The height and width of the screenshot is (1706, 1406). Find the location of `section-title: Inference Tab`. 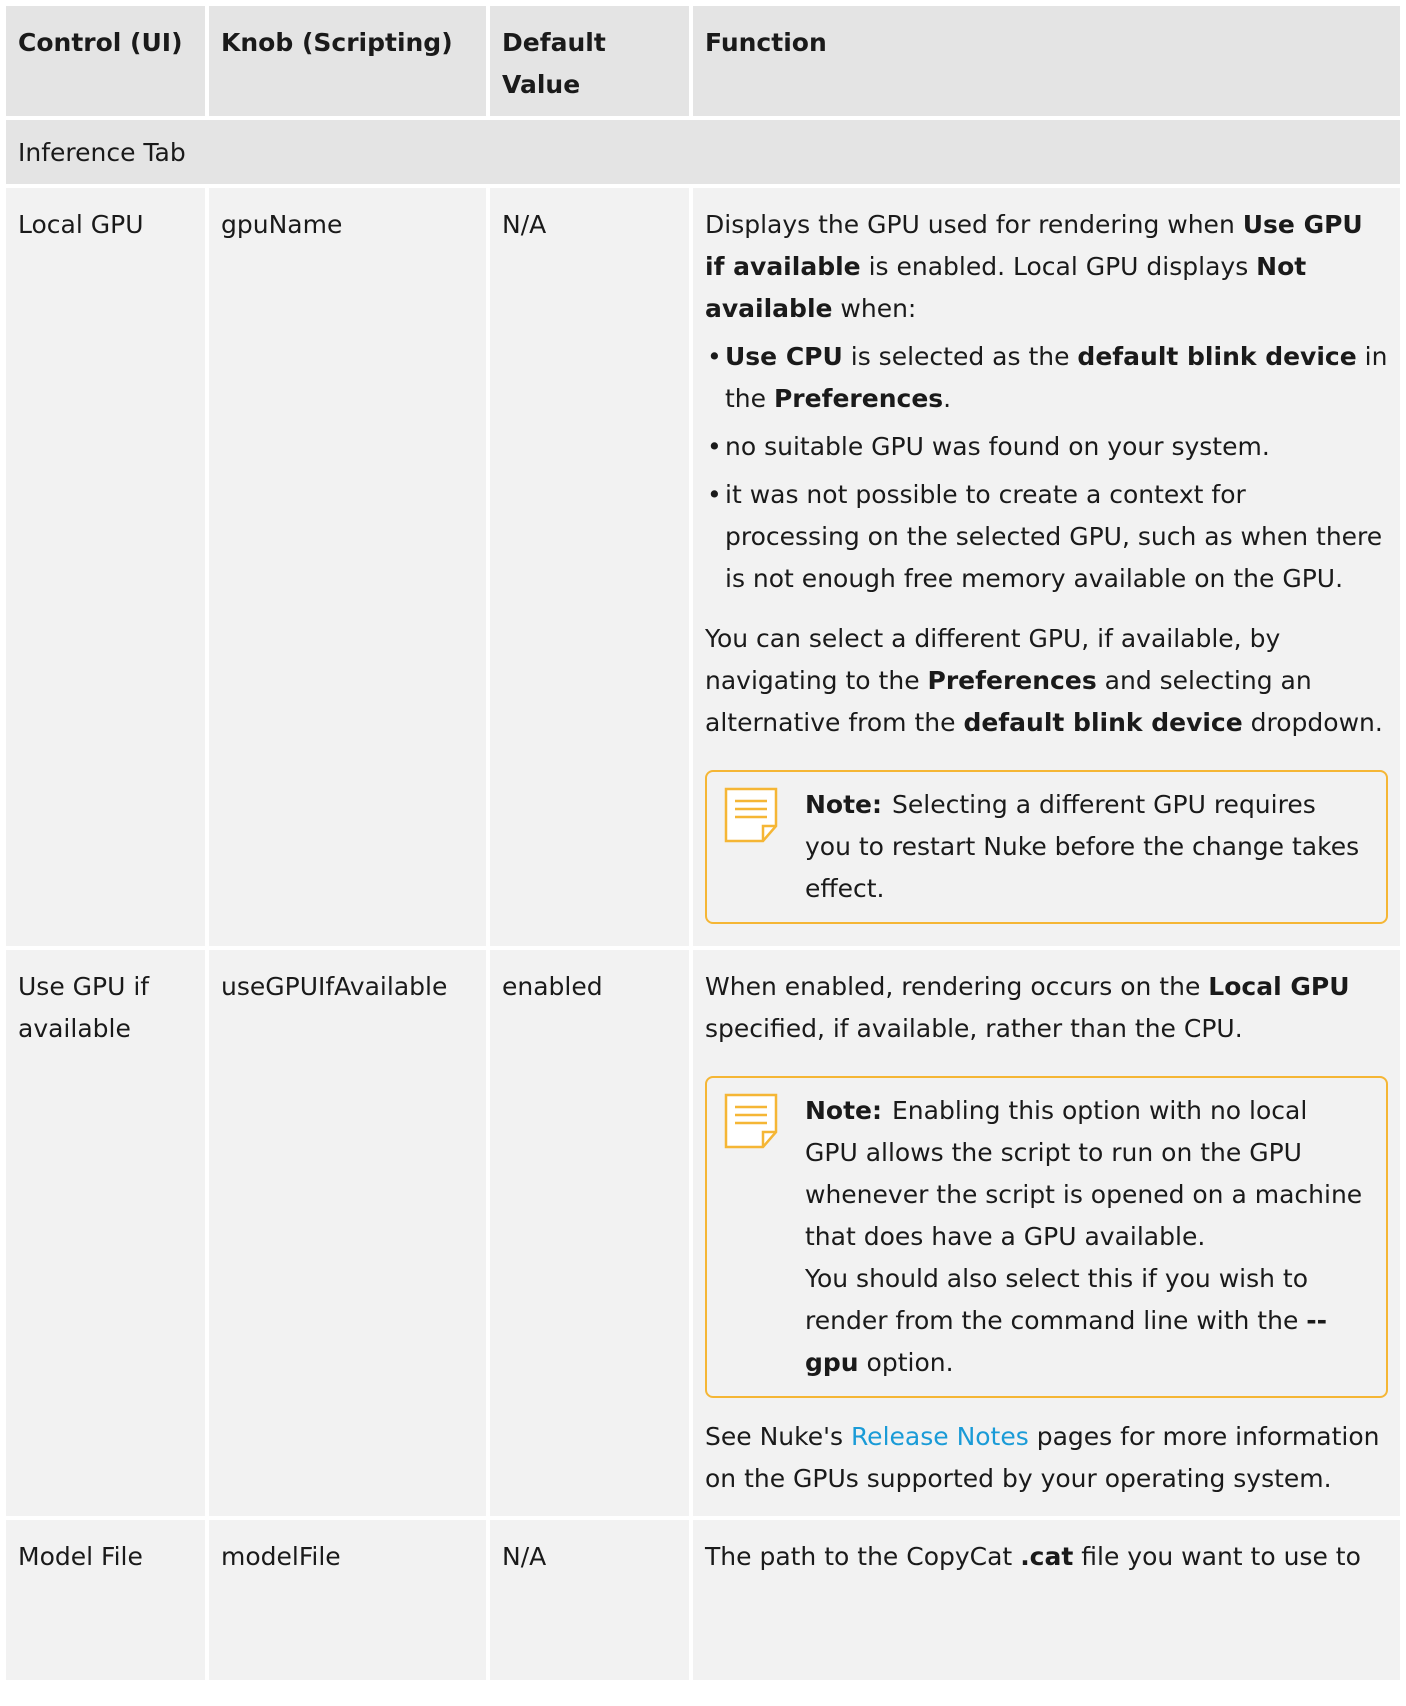

section-title: Inference Tab is located at coordinates (703, 152).